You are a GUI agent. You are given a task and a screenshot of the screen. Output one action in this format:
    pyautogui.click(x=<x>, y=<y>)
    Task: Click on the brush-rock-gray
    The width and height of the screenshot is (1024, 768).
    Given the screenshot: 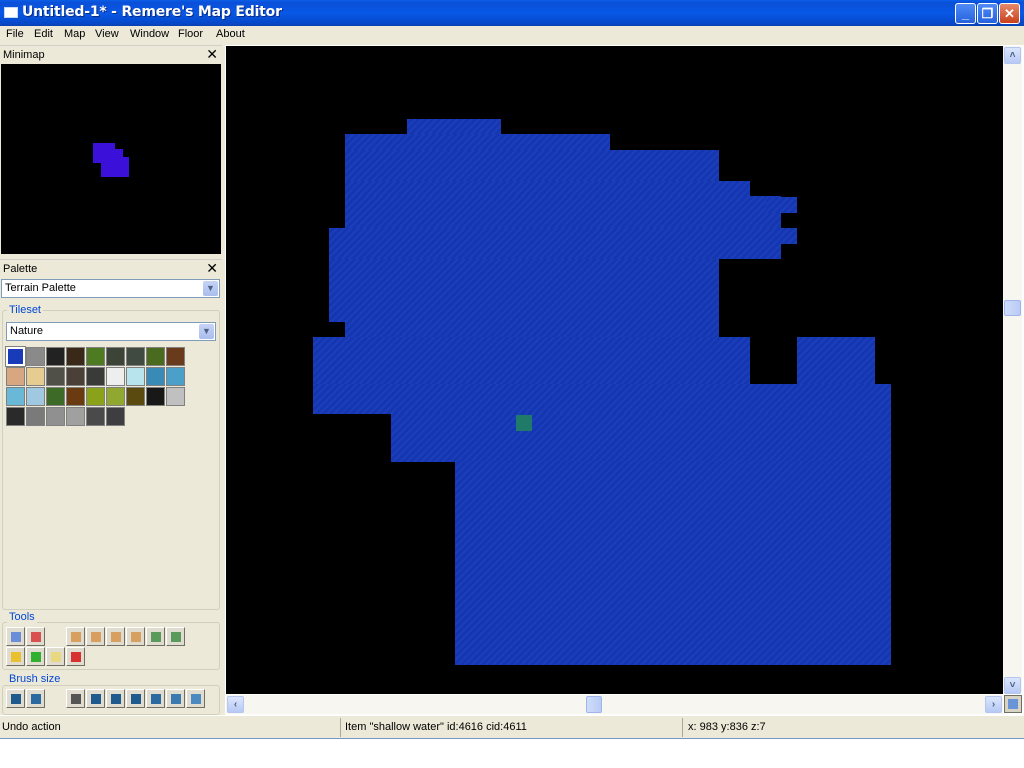 What is the action you would take?
    pyautogui.click(x=95, y=376)
    